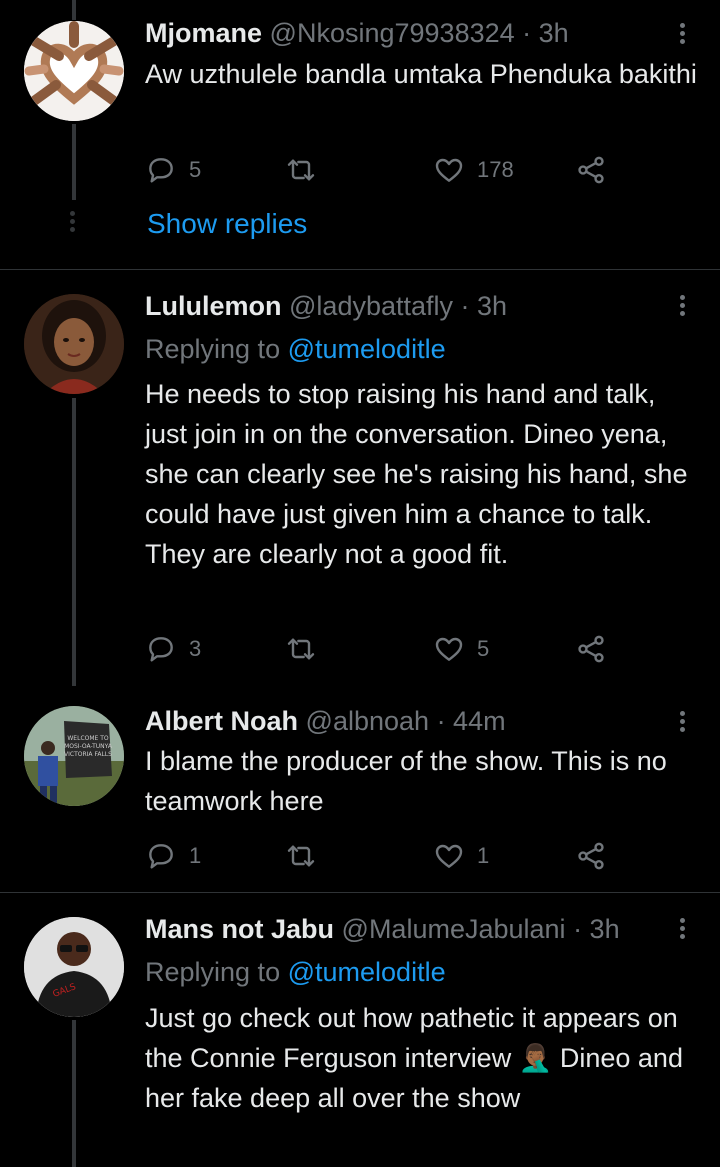 The width and height of the screenshot is (720, 1167). I want to click on reply-count: 3, so click(195, 648).